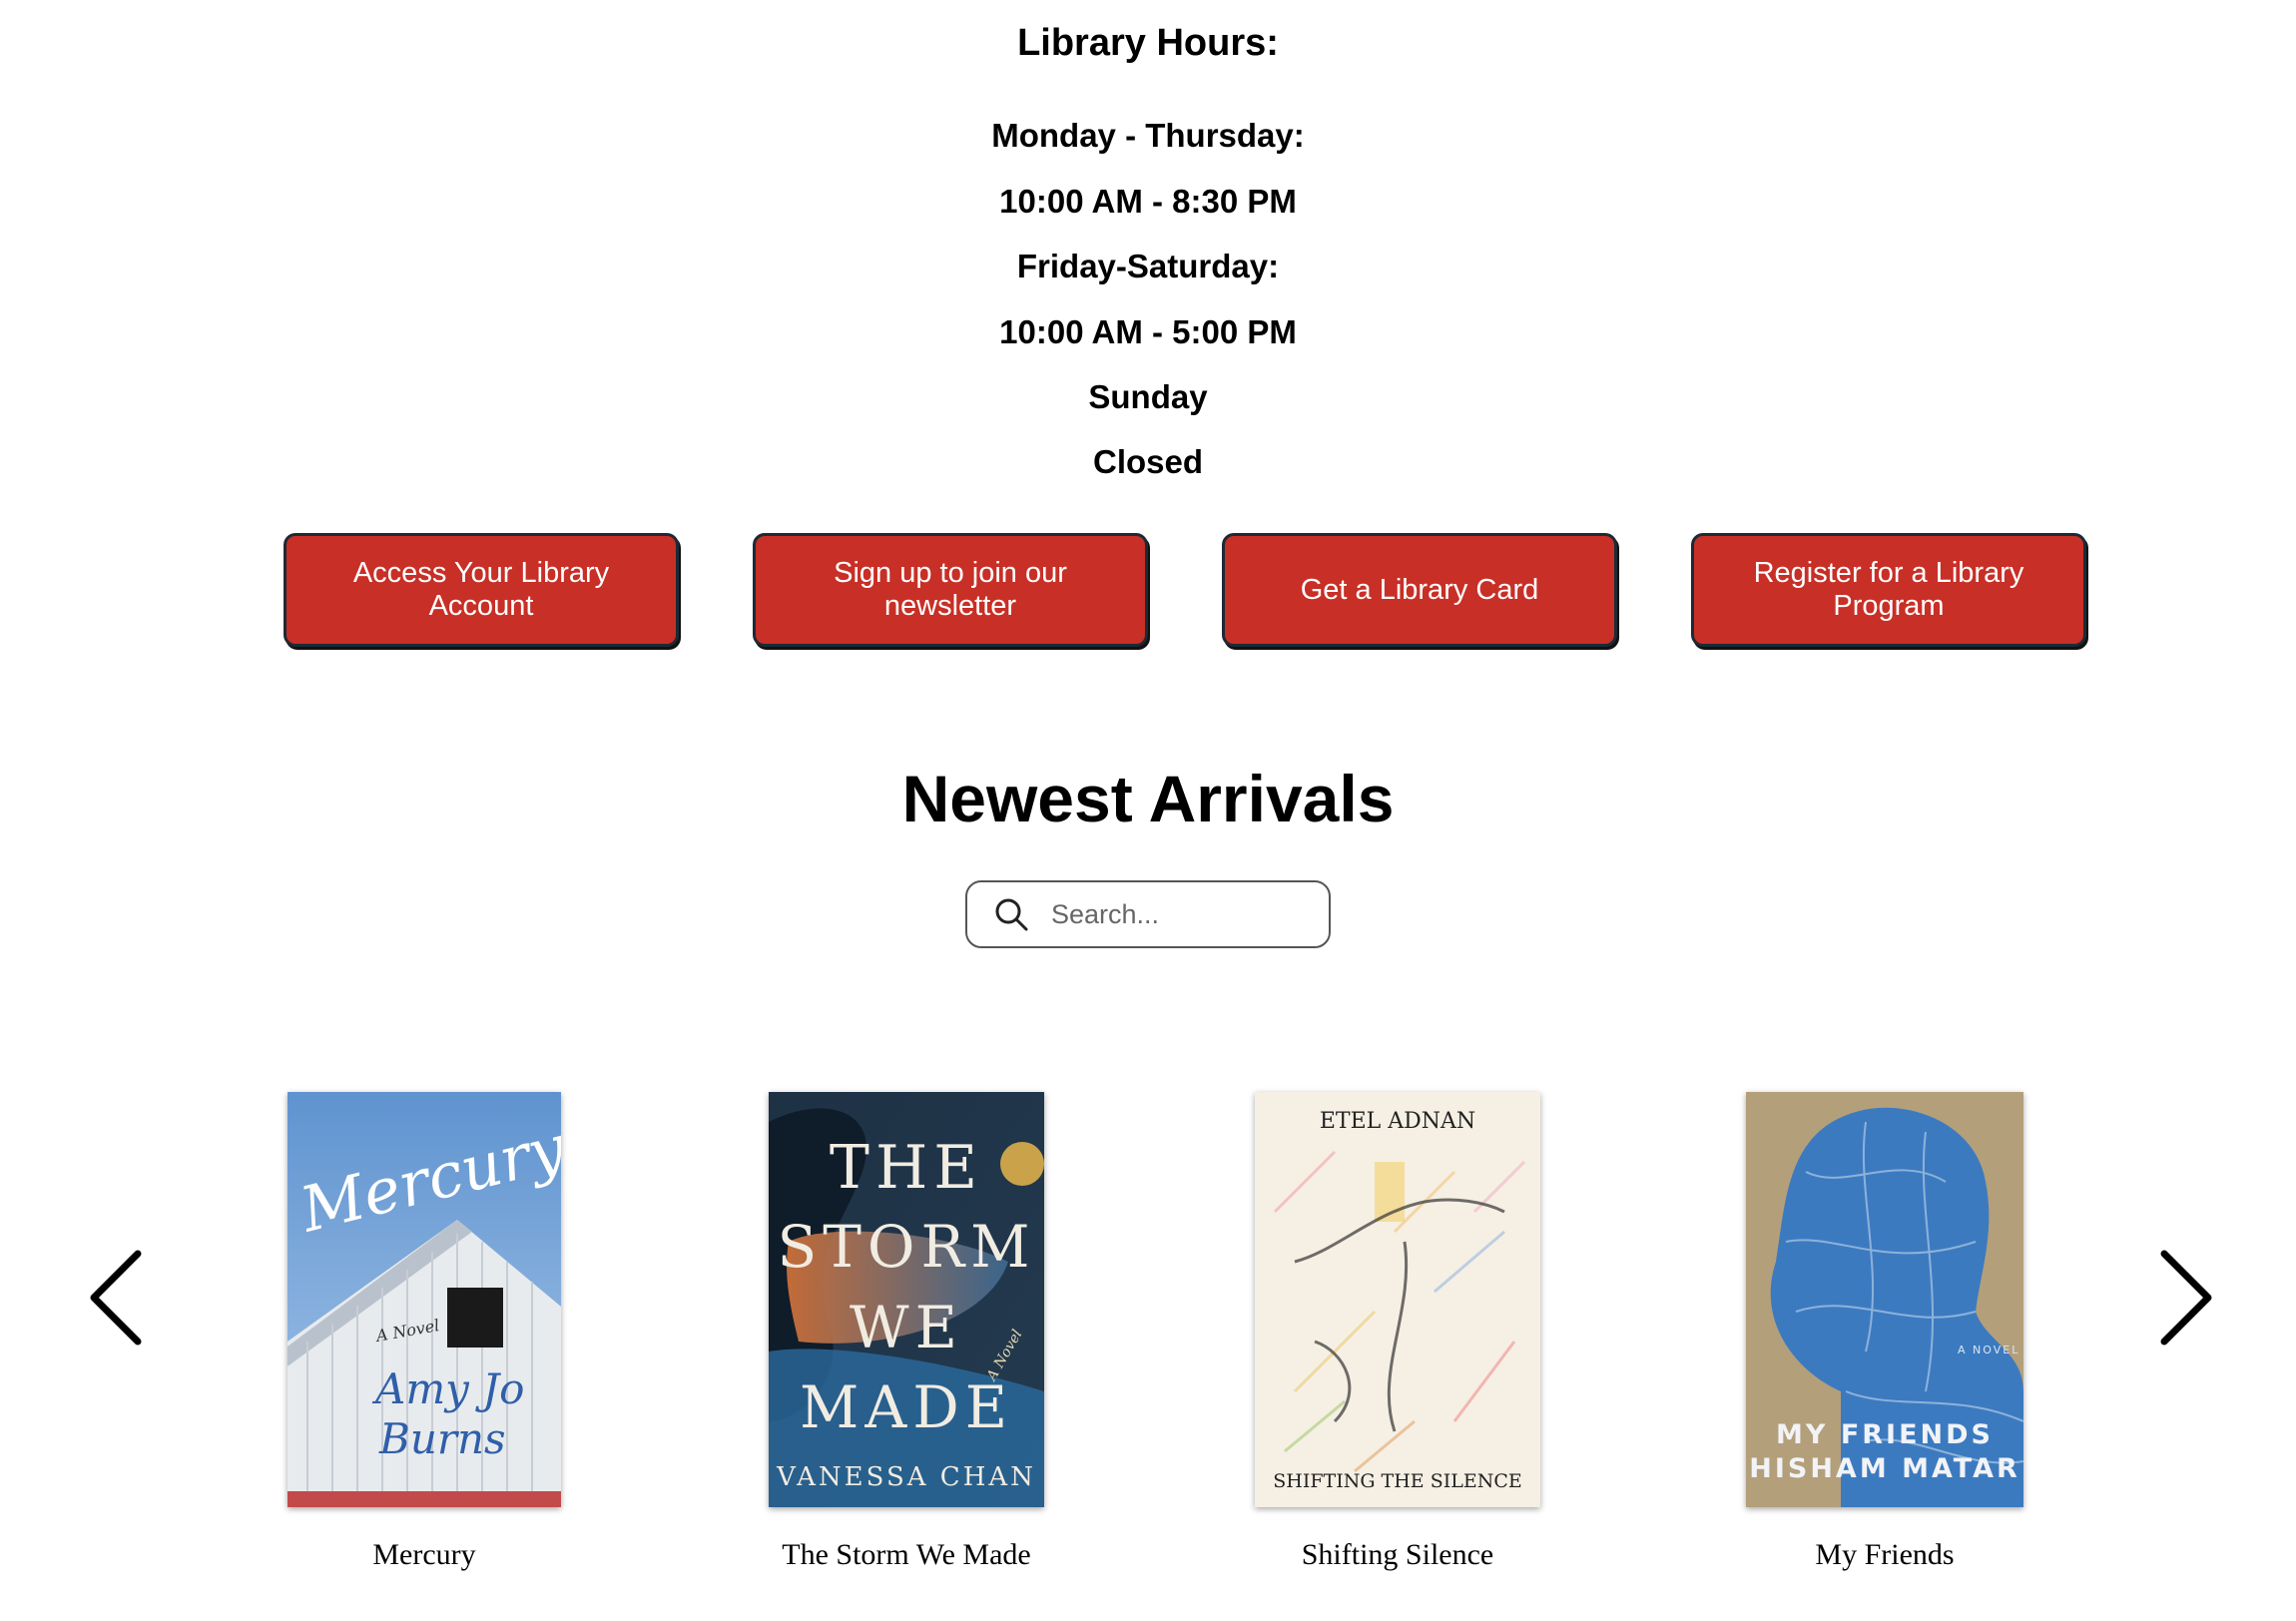  What do you see at coordinates (907, 1327) in the screenshot?
I see `svg-text: WE` at bounding box center [907, 1327].